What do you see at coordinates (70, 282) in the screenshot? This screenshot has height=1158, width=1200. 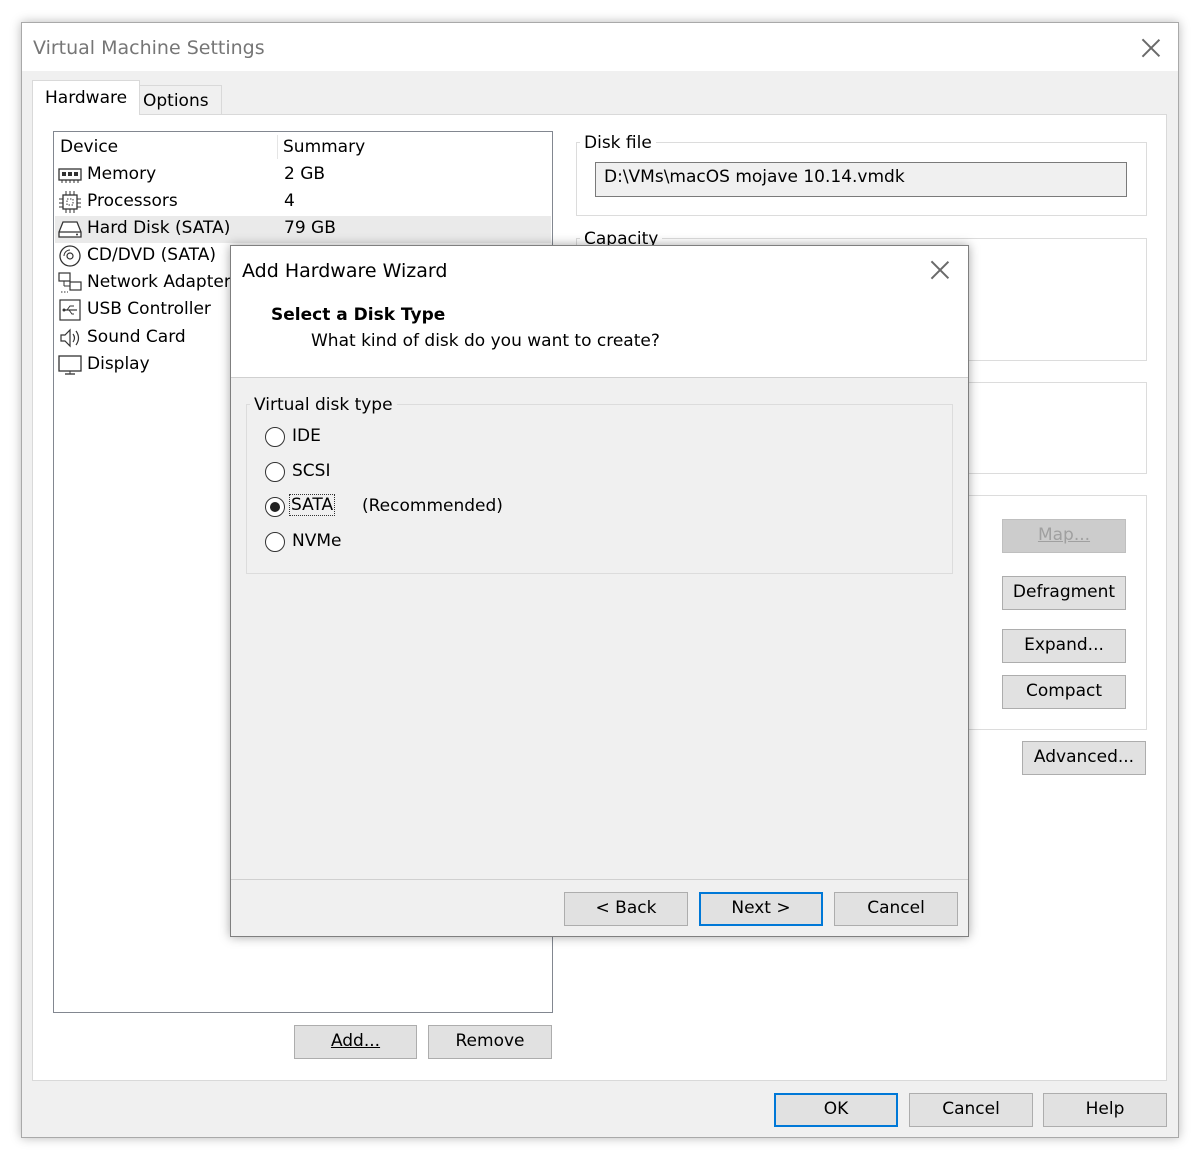 I see `network-adapter-icon` at bounding box center [70, 282].